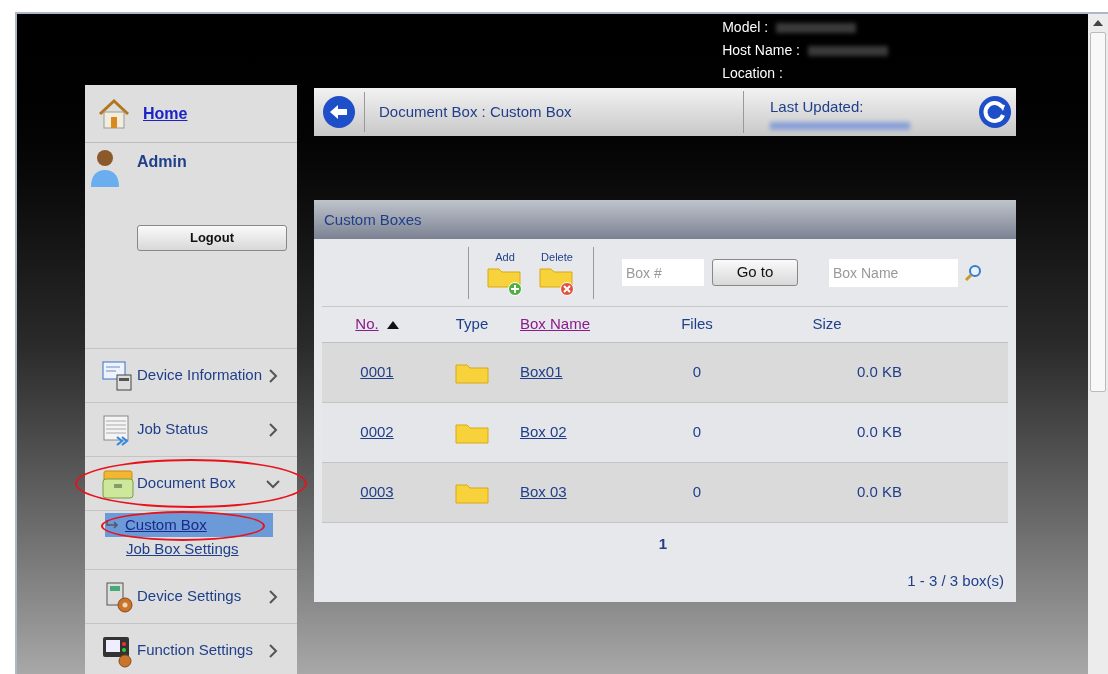 This screenshot has width=1108, height=674. I want to click on nav-item: Device Settings, so click(201, 596).